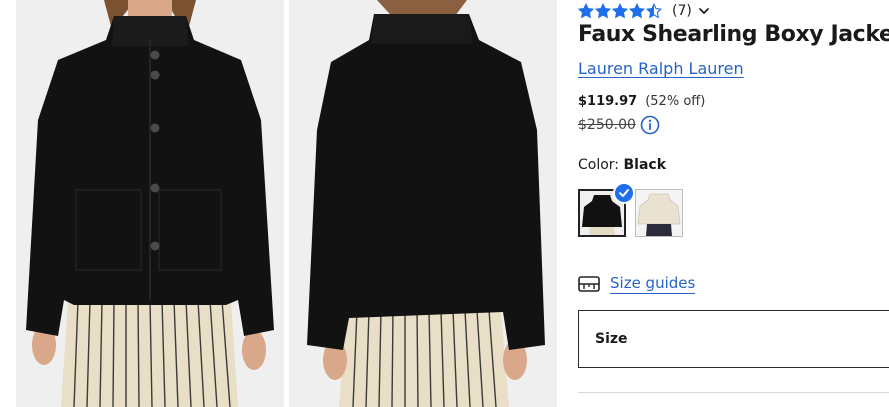 This screenshot has height=407, width=889. What do you see at coordinates (611, 339) in the screenshot?
I see `size-select-label: Size` at bounding box center [611, 339].